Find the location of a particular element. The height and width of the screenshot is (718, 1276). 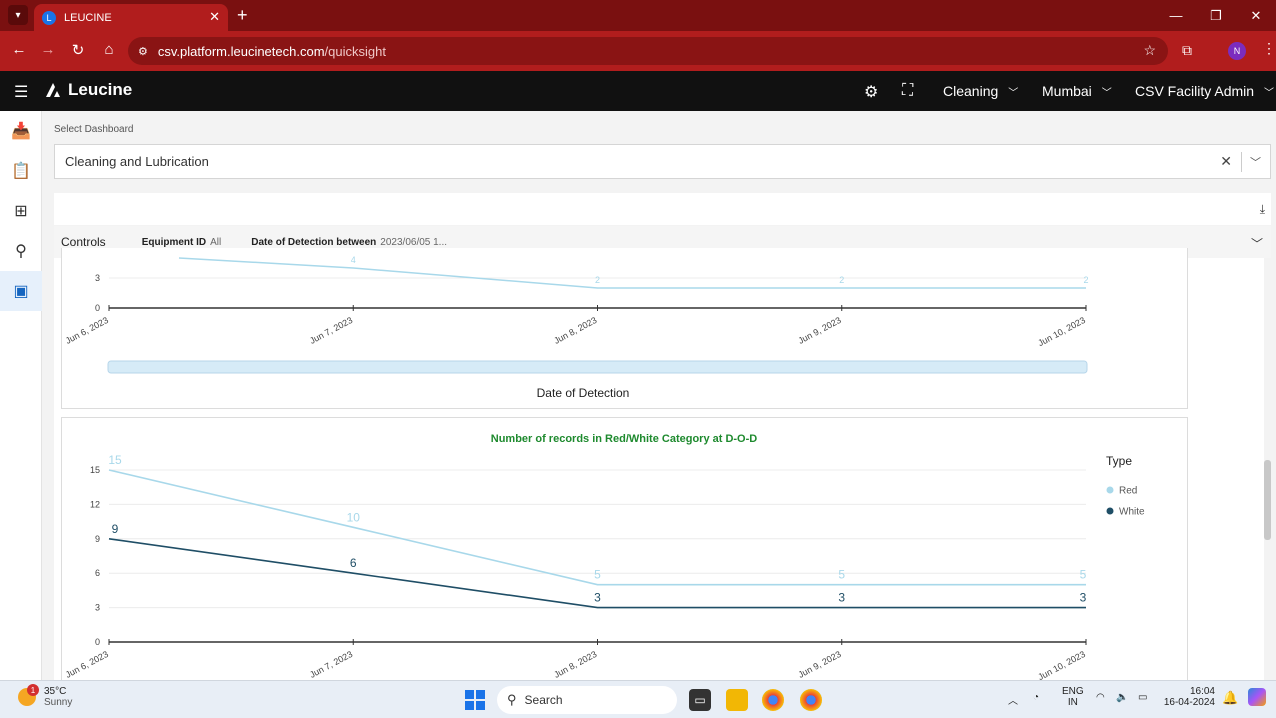

use-case-label: Cleaning is located at coordinates (971, 91).